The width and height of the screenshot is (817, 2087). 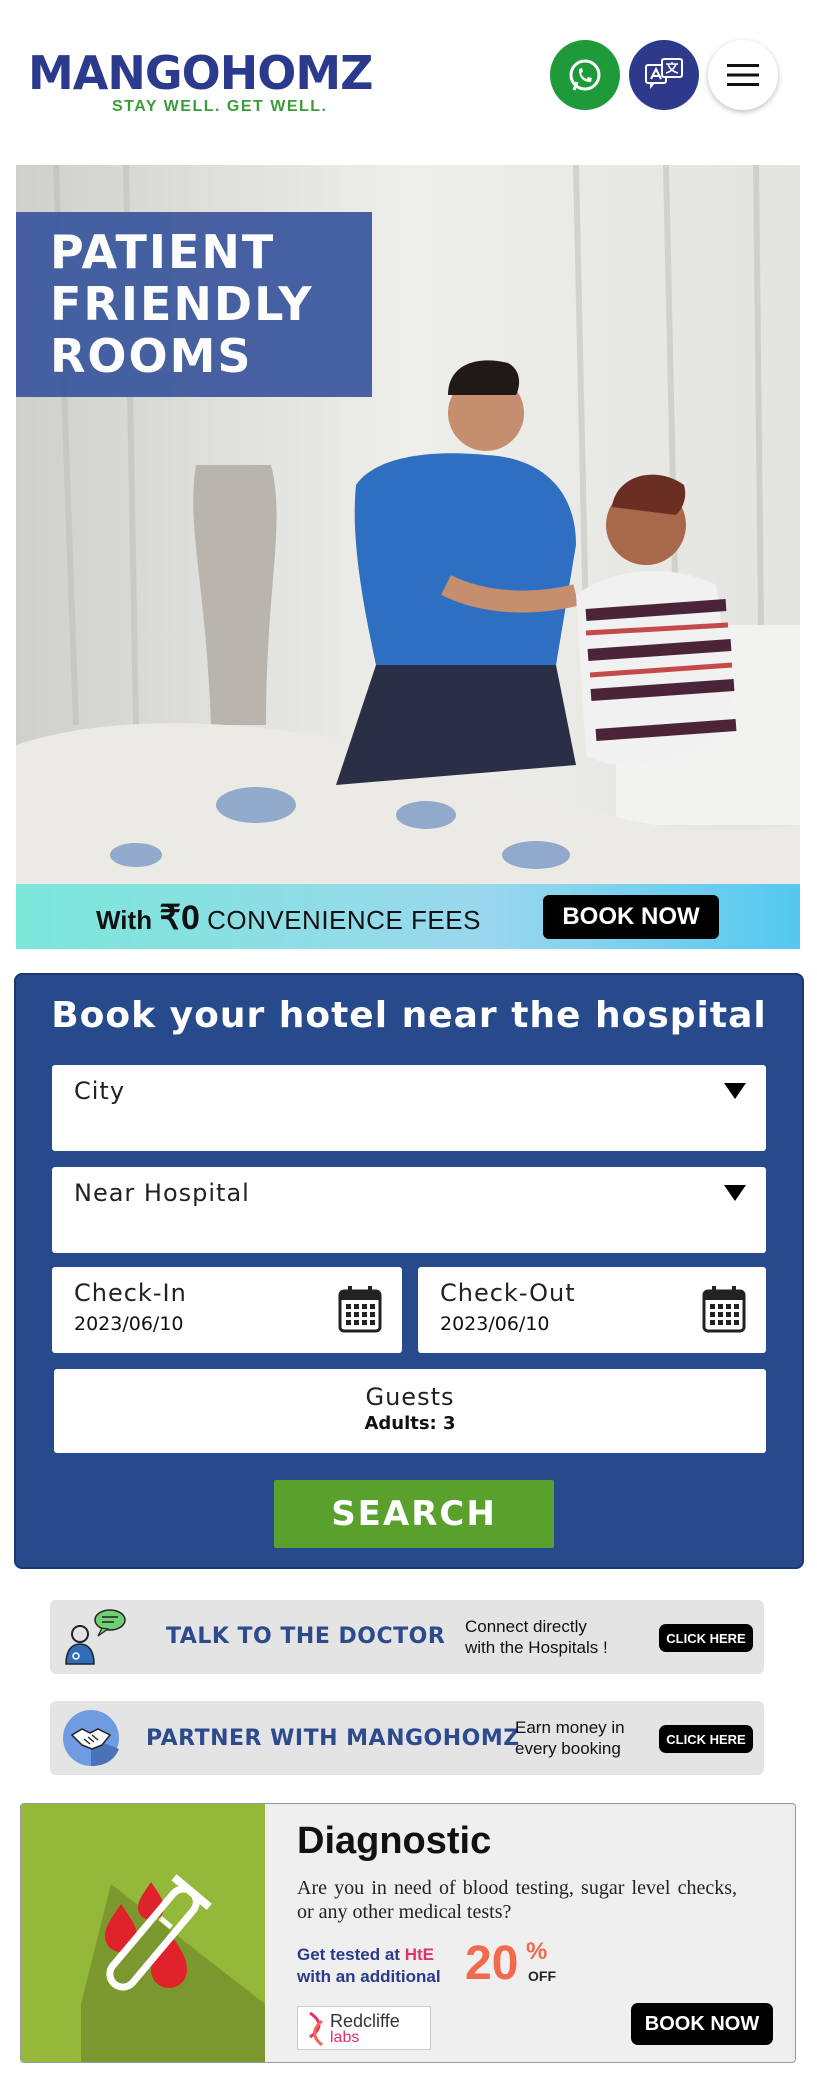 What do you see at coordinates (345, 2037) in the screenshot?
I see `redcliffe-sub: labs` at bounding box center [345, 2037].